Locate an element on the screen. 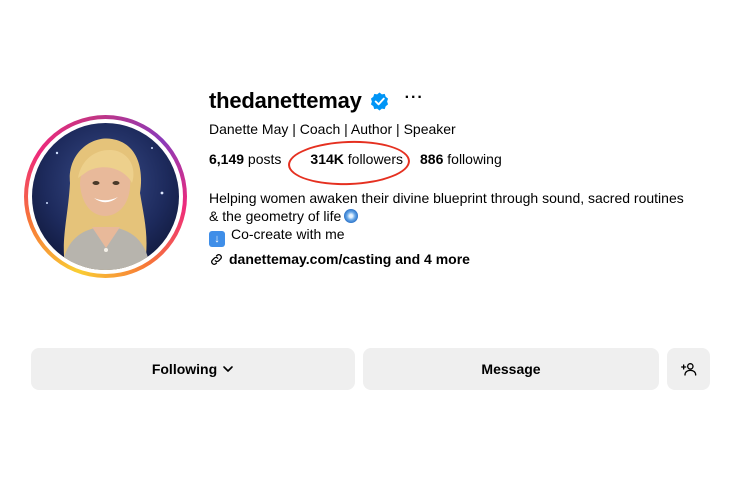 This screenshot has height=491, width=736. following-stat: 886 following is located at coordinates (461, 159).